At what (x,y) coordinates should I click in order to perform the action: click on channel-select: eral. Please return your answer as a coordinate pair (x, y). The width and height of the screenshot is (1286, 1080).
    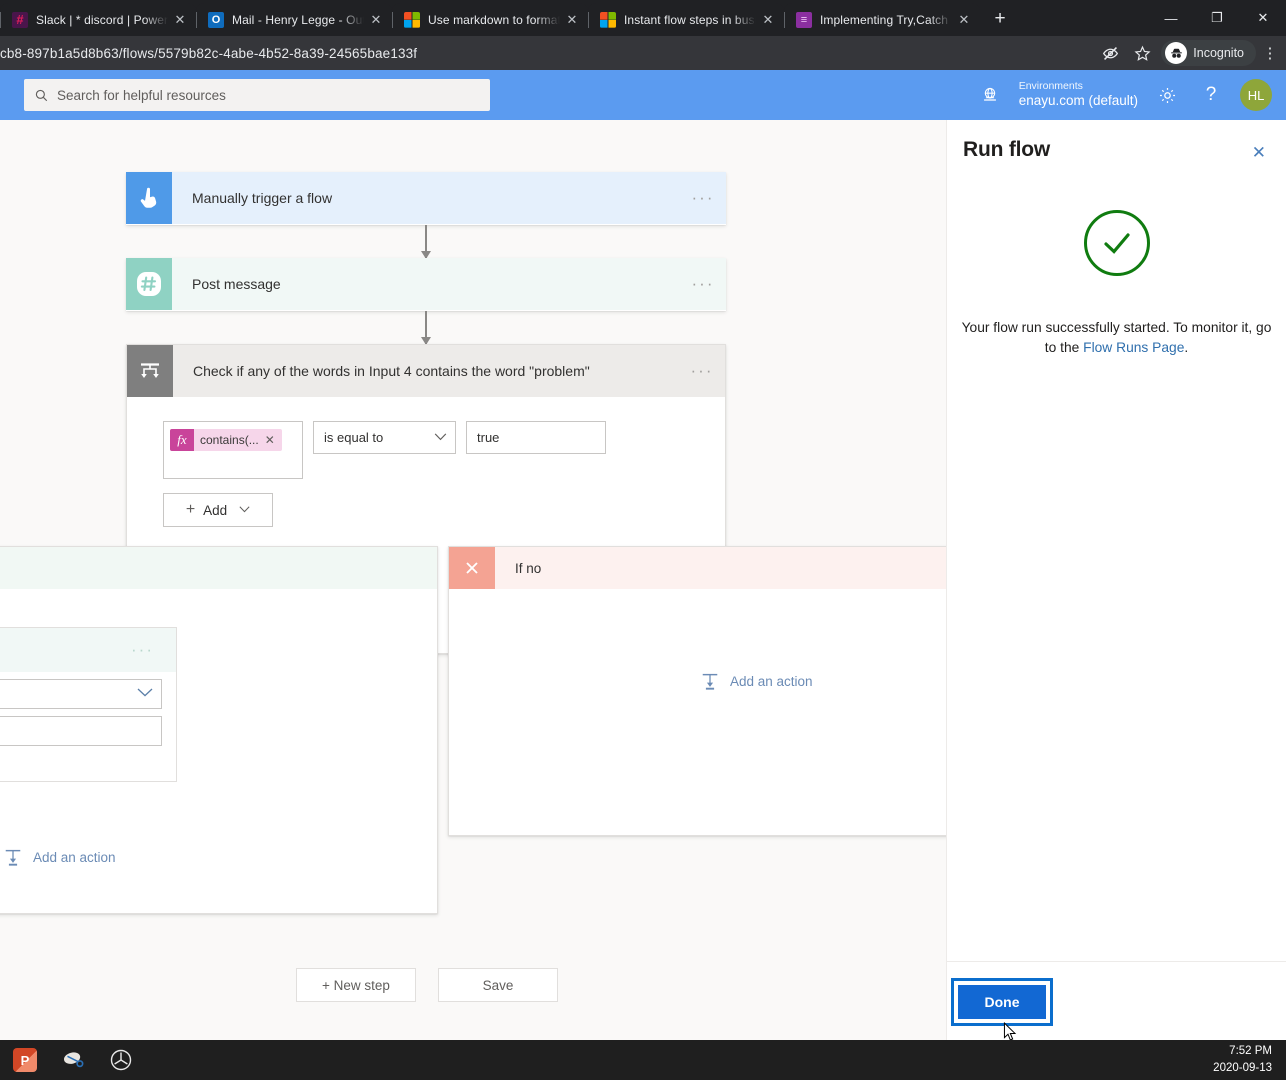
    Looking at the image, I should click on (81, 694).